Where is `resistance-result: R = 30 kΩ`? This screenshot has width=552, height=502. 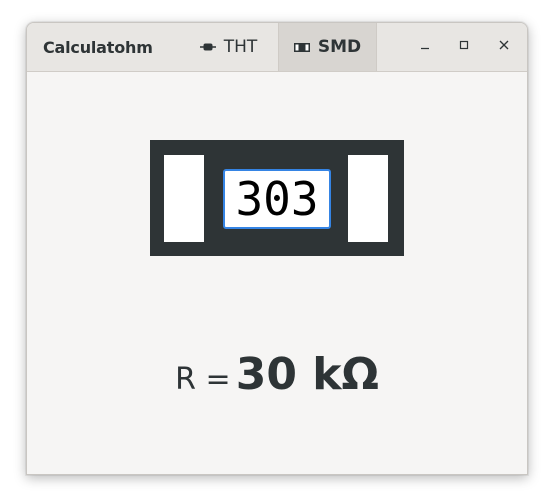
resistance-result: R = 30 kΩ is located at coordinates (277, 374).